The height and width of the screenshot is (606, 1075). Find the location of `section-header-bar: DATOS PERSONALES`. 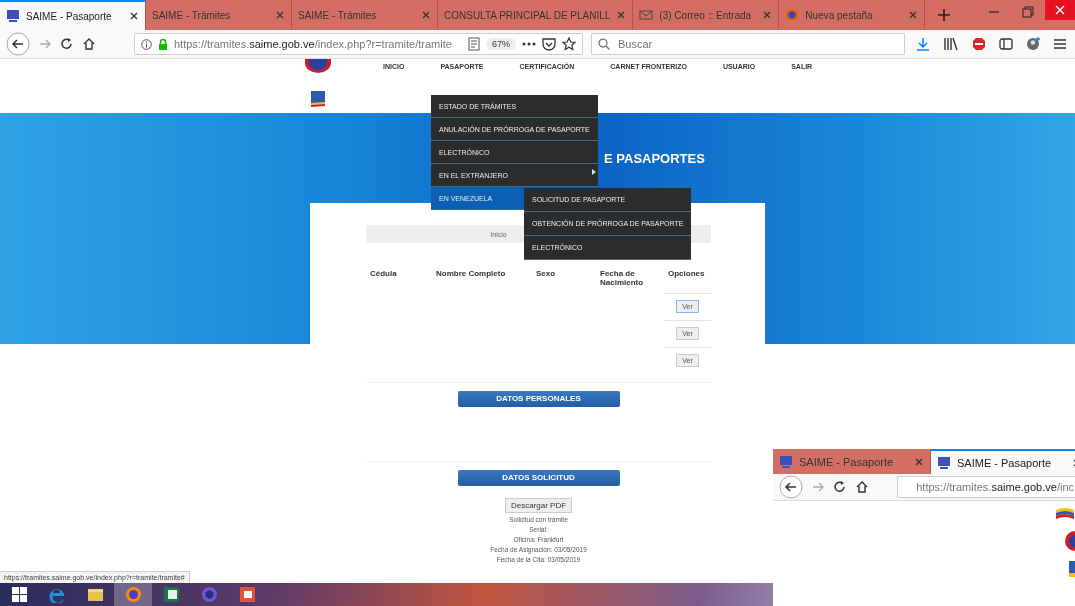

section-header-bar: DATOS PERSONALES is located at coordinates (538, 398).